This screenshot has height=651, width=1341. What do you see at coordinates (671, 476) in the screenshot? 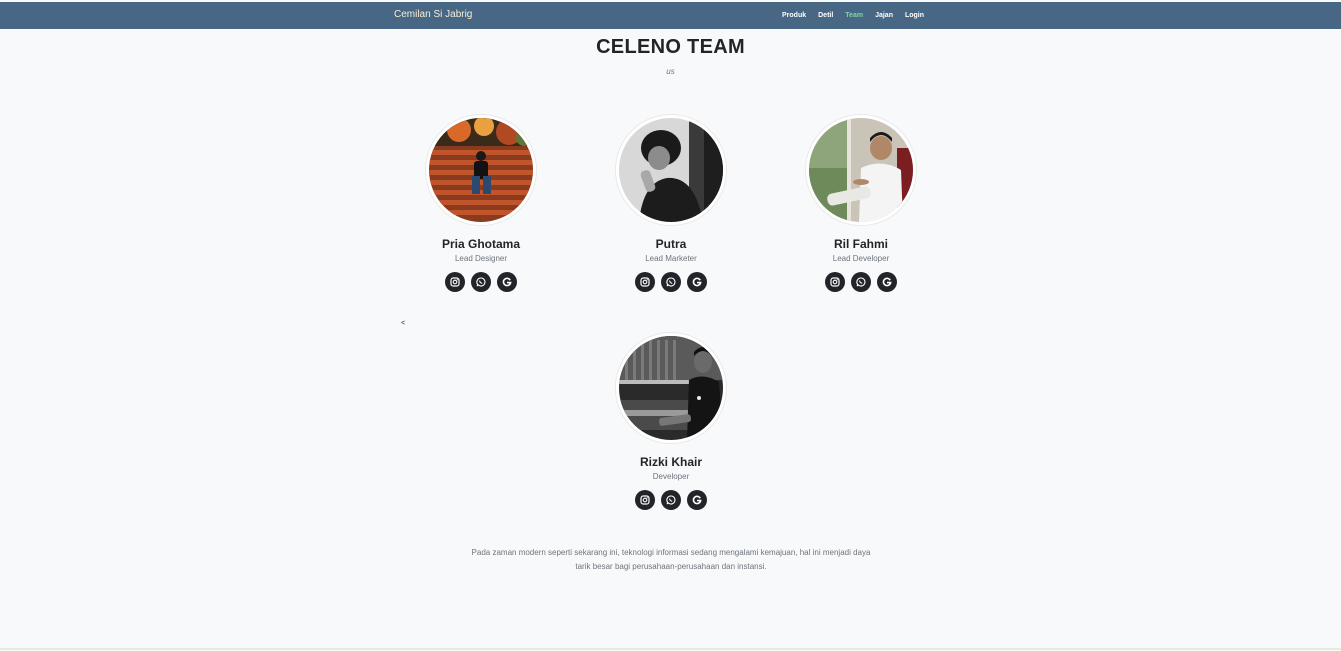
I see `team-member-role: Developer` at bounding box center [671, 476].